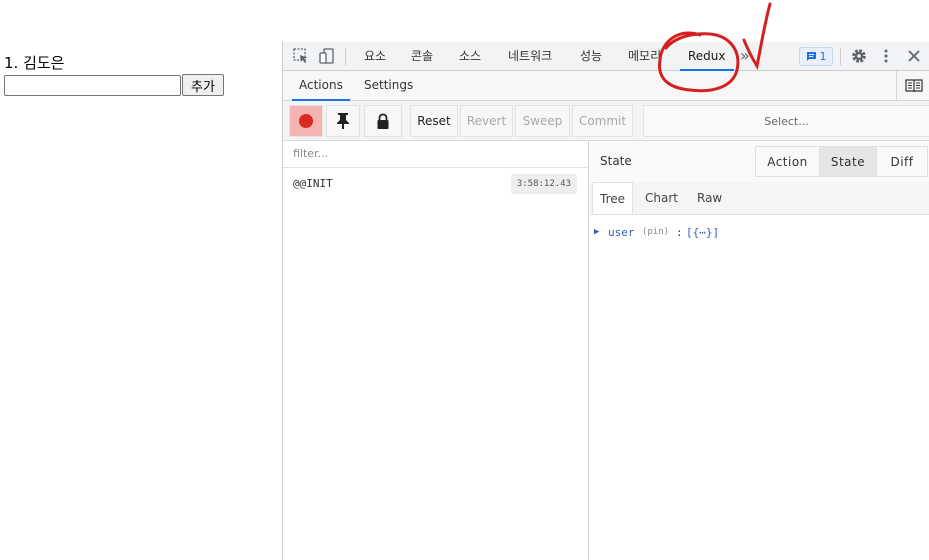 The image size is (929, 560). Describe the element at coordinates (912, 86) in the screenshot. I see `book-icon` at that location.